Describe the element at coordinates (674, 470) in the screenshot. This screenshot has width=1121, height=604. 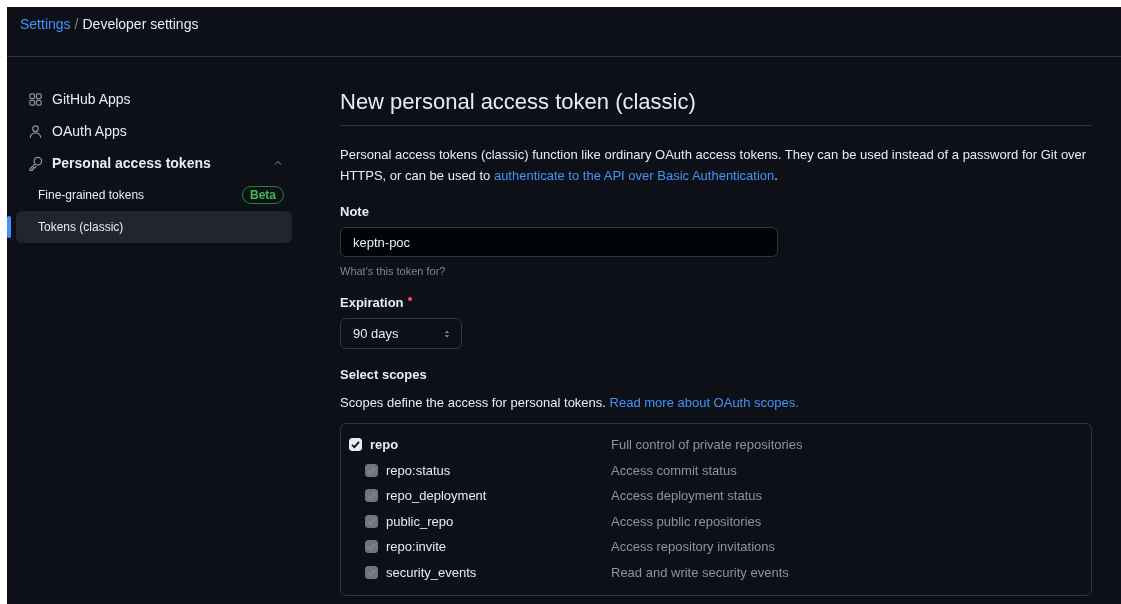
I see `scope-description: Access commit status` at that location.